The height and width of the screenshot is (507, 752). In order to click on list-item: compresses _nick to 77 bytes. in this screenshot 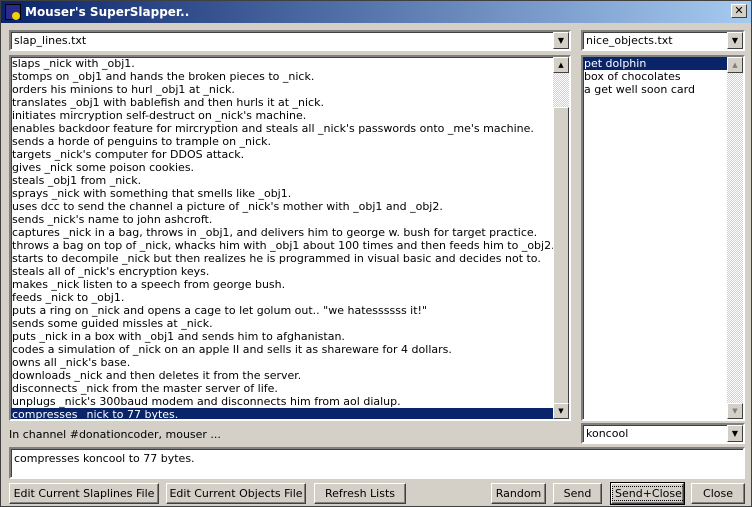, I will do `click(282, 413)`.